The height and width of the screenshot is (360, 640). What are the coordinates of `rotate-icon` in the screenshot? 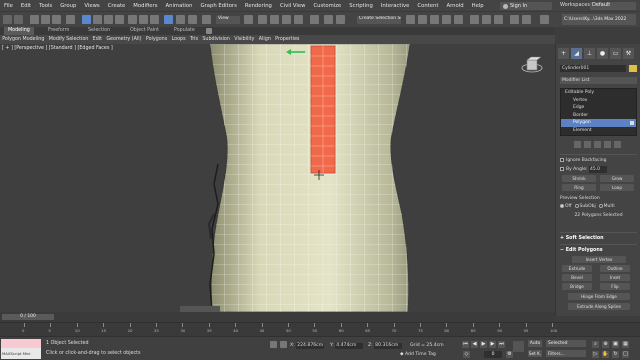 It's located at (143, 19).